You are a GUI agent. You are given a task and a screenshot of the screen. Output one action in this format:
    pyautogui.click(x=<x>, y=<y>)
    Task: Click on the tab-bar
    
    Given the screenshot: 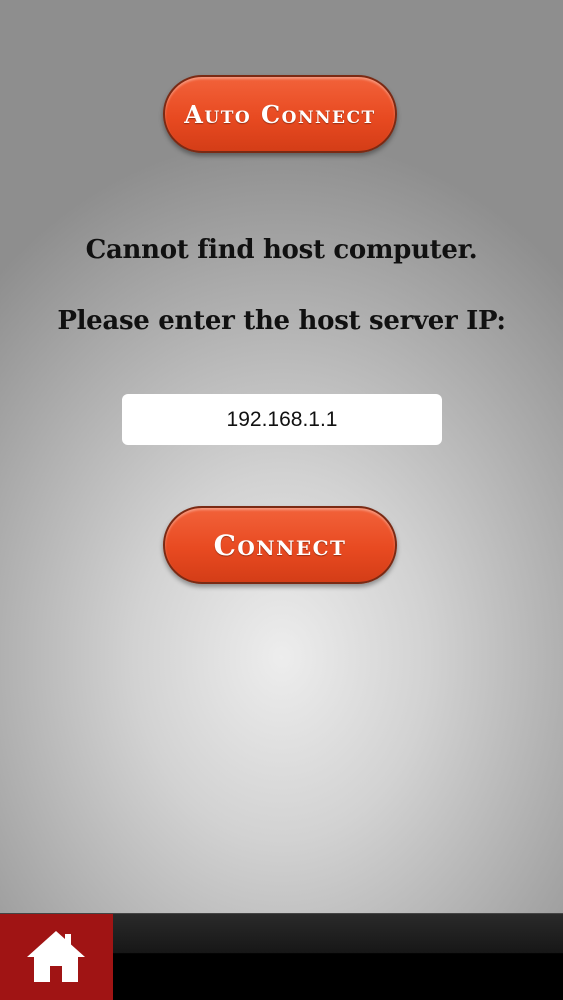 What is the action you would take?
    pyautogui.click(x=281, y=956)
    